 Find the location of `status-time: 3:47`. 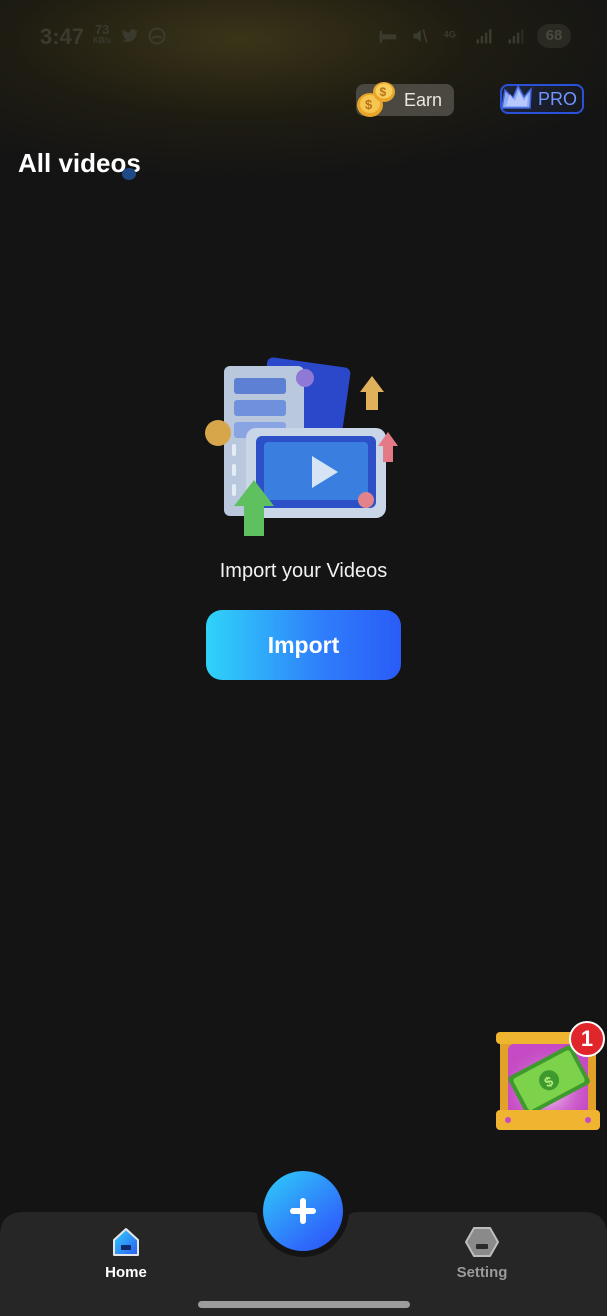

status-time: 3:47 is located at coordinates (62, 36).